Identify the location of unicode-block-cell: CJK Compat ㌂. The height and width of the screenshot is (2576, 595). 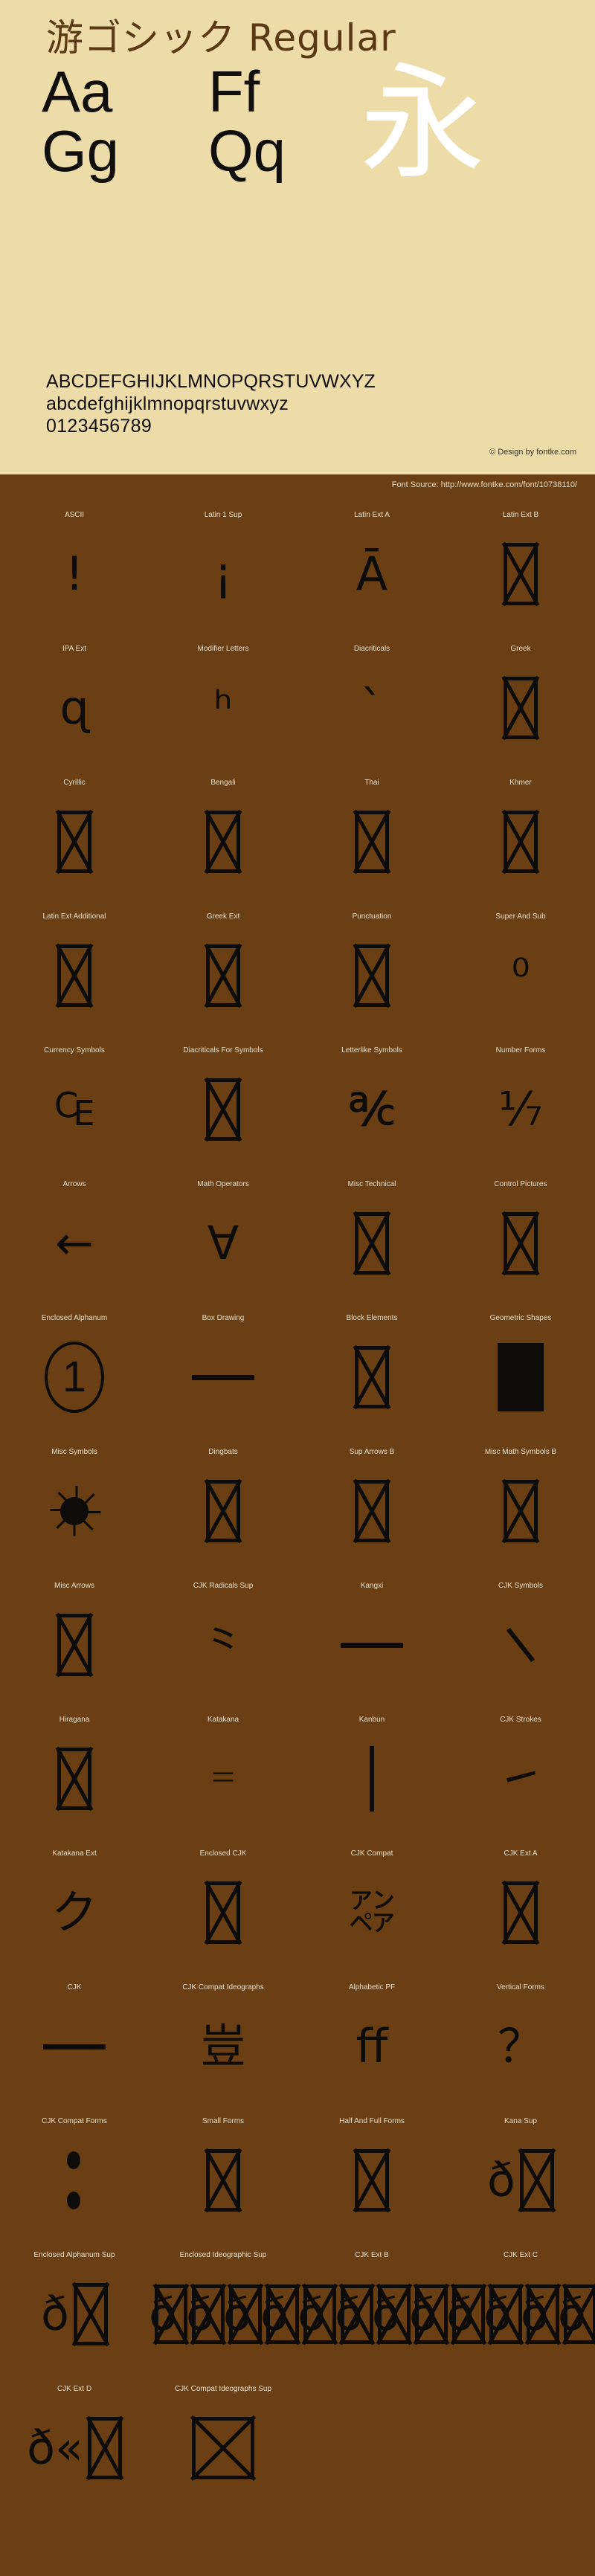
(372, 1901).